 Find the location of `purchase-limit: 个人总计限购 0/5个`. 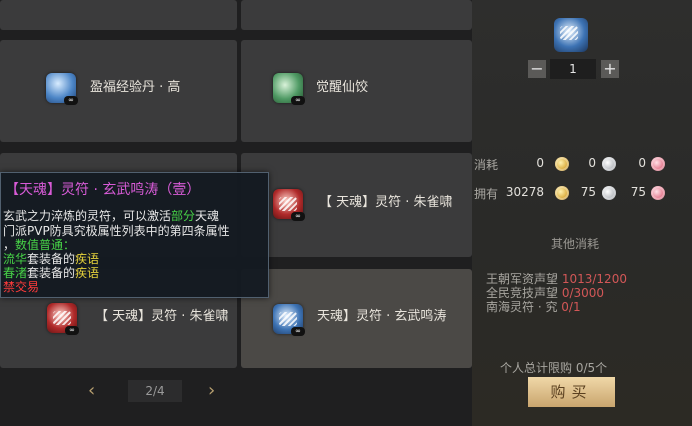

purchase-limit: 个人总计限购 0/5个 is located at coordinates (553, 367).